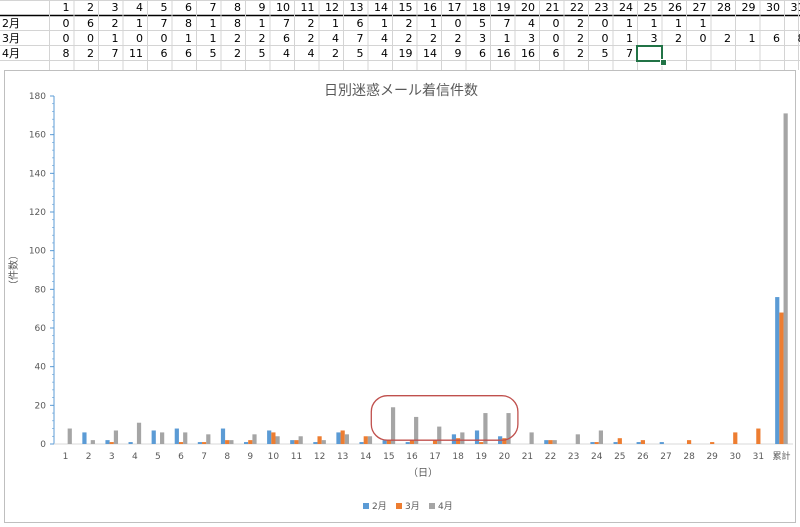 The height and width of the screenshot is (527, 800). Describe the element at coordinates (792, 7) in the screenshot. I see `header-day-cell: 31` at that location.